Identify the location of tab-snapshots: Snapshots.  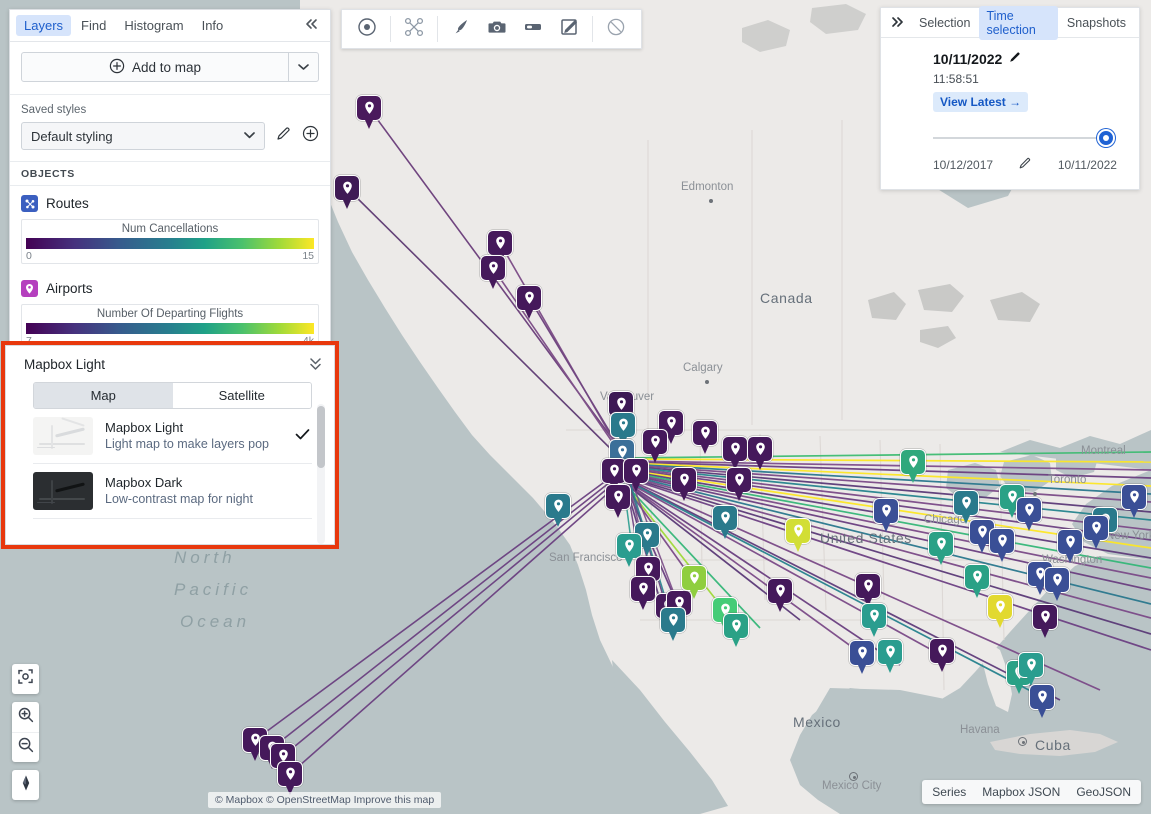
(1096, 23).